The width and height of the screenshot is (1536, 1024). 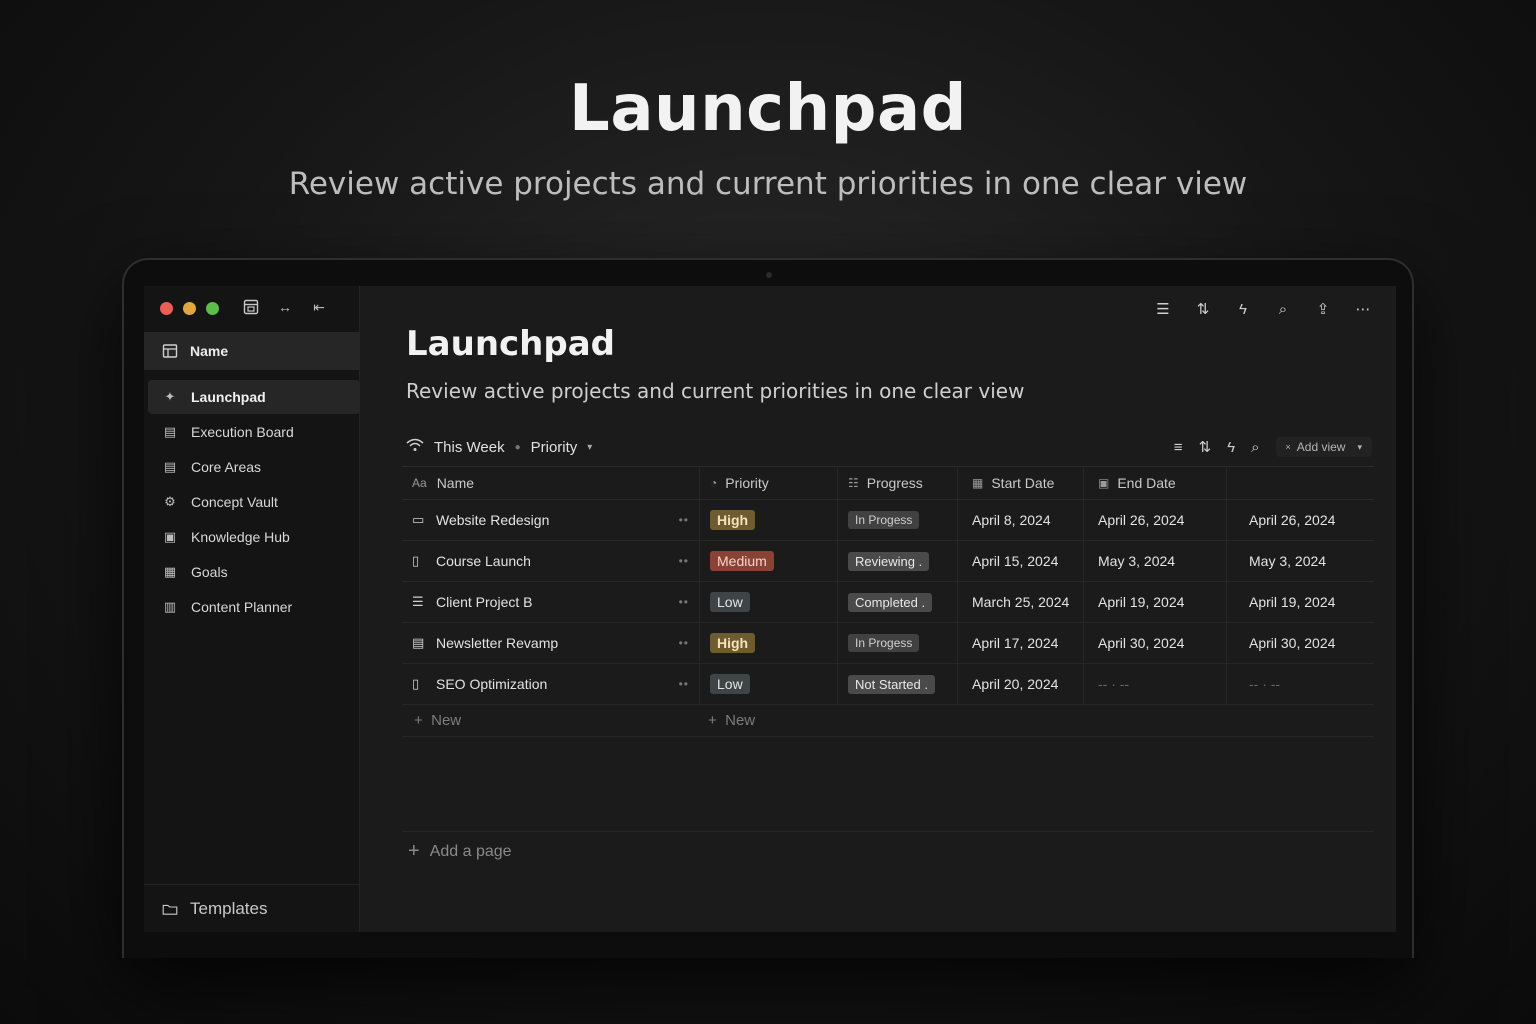 I want to click on minimize-window-button, so click(x=189, y=308).